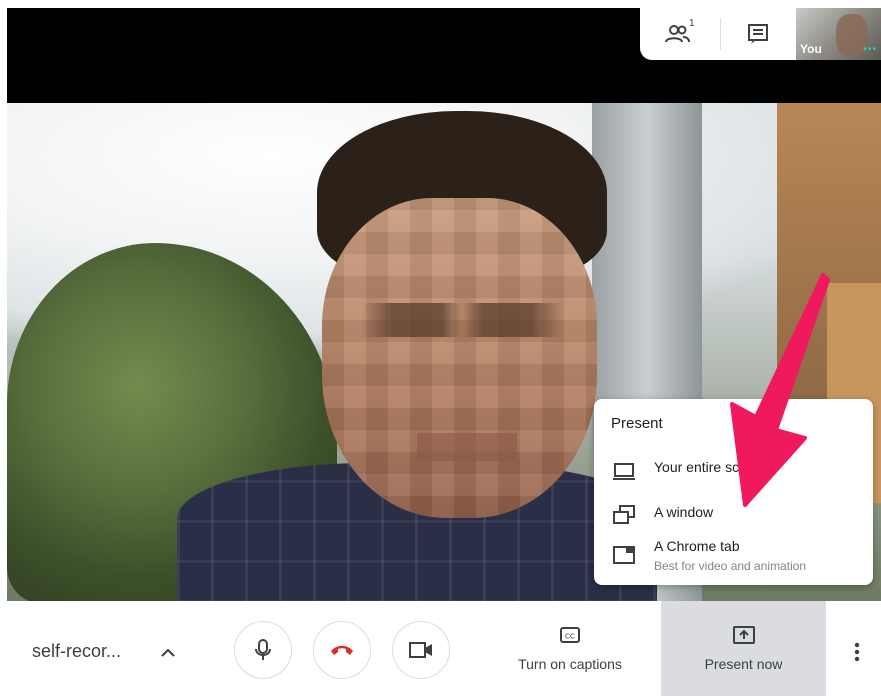 The height and width of the screenshot is (696, 881). What do you see at coordinates (570, 637) in the screenshot?
I see `svg-text: CC` at bounding box center [570, 637].